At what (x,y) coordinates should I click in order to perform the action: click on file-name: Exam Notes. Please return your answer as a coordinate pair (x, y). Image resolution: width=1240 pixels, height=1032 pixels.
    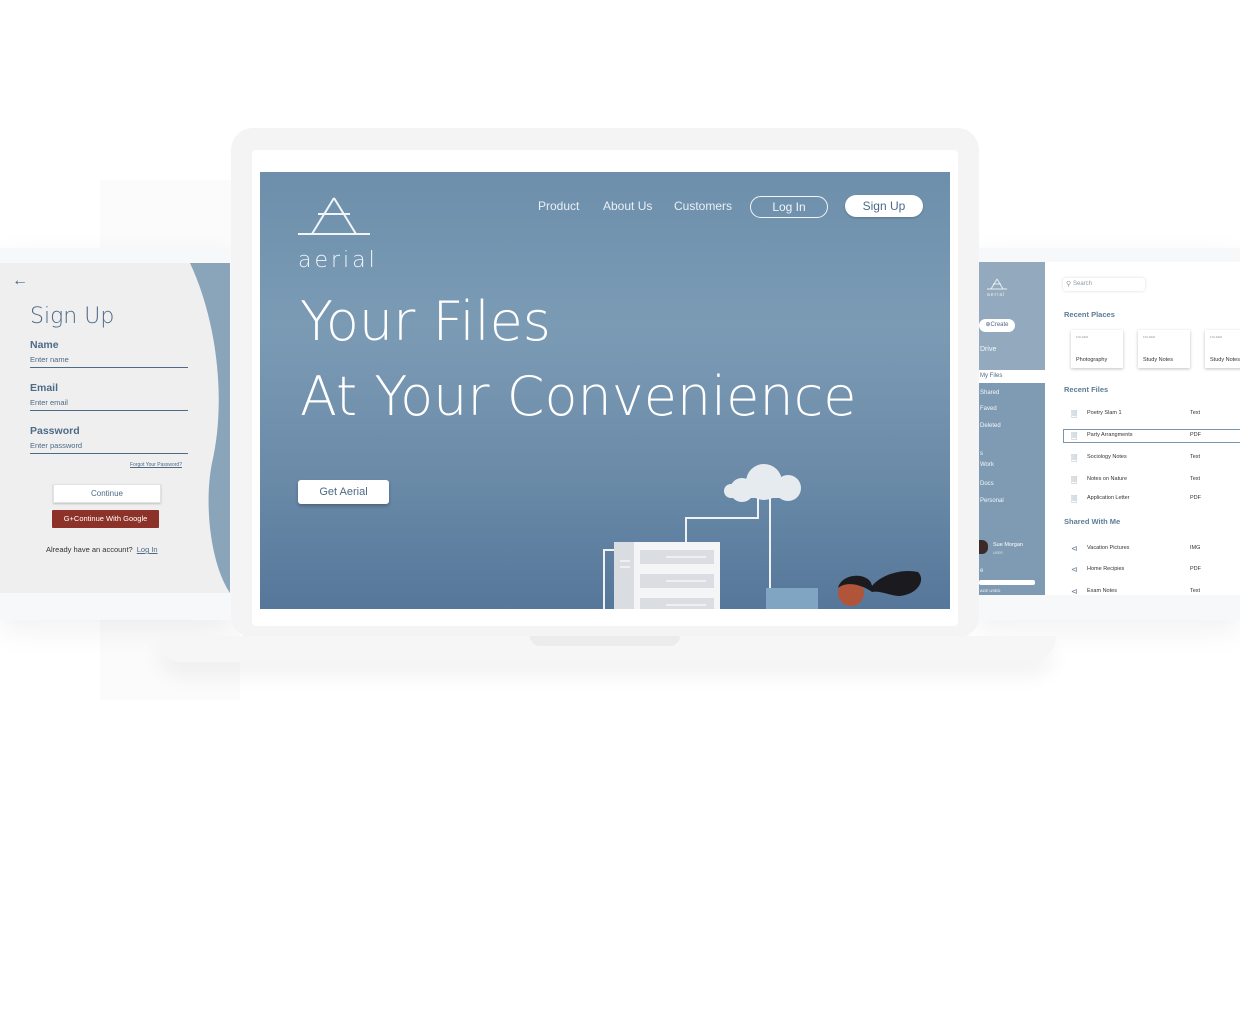
    Looking at the image, I should click on (1102, 591).